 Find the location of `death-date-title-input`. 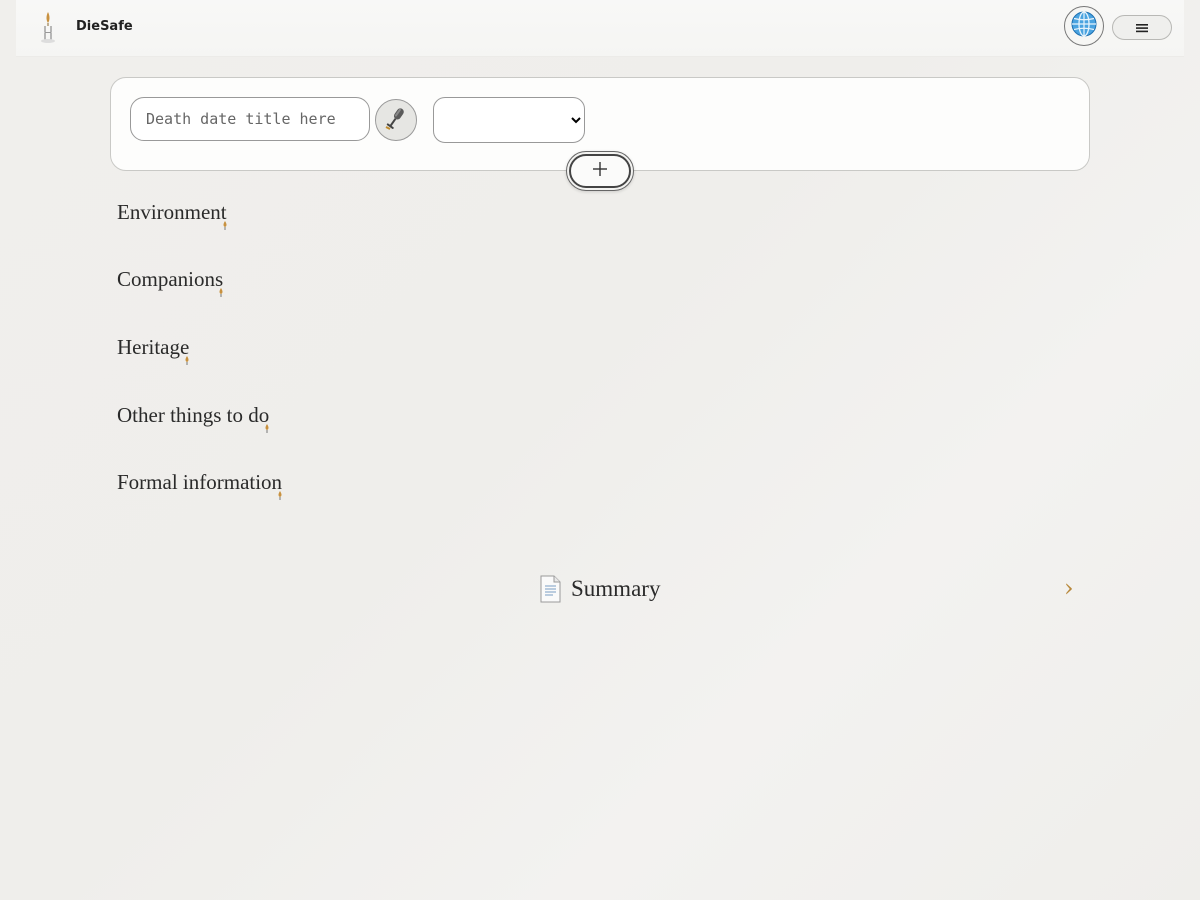

death-date-title-input is located at coordinates (250, 119).